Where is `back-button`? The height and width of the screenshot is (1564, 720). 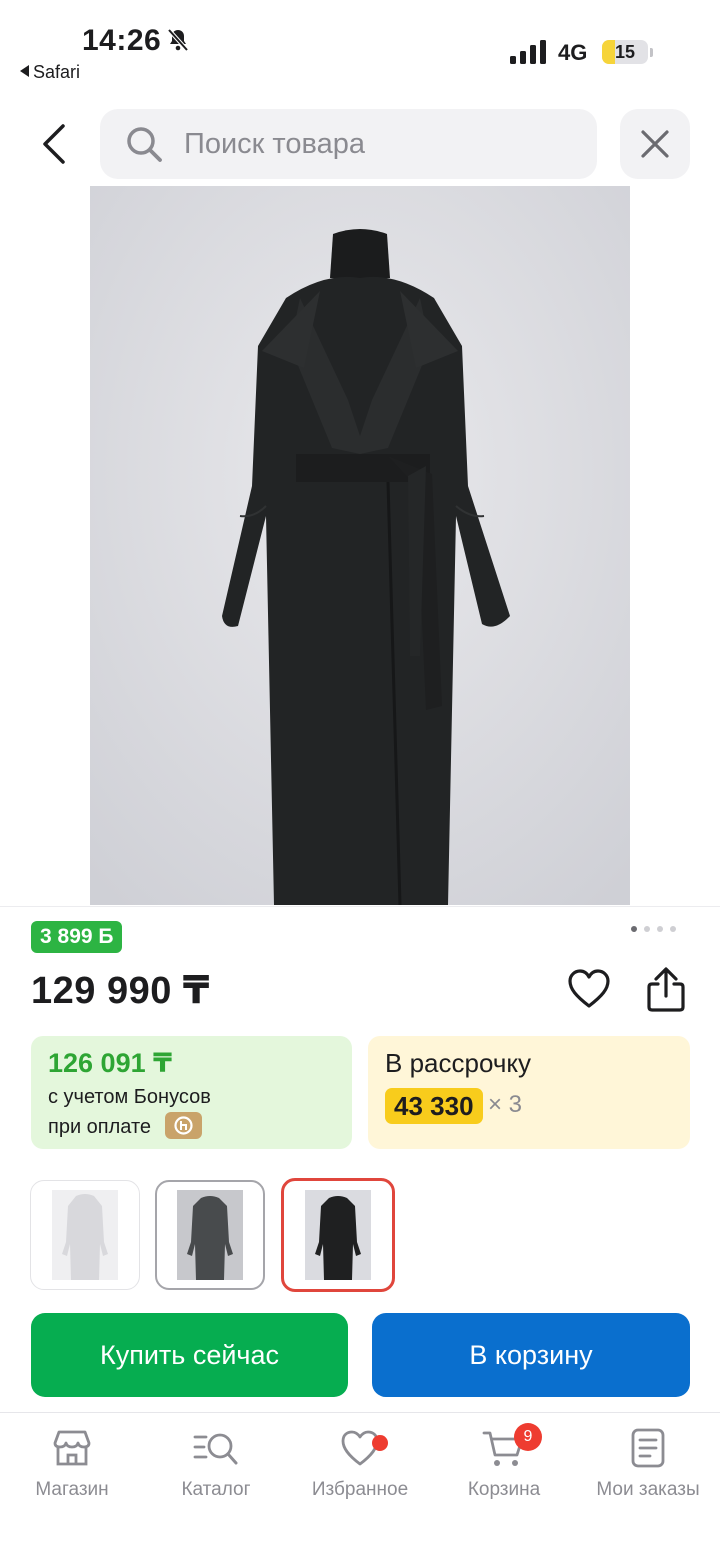
back-button is located at coordinates (54, 144).